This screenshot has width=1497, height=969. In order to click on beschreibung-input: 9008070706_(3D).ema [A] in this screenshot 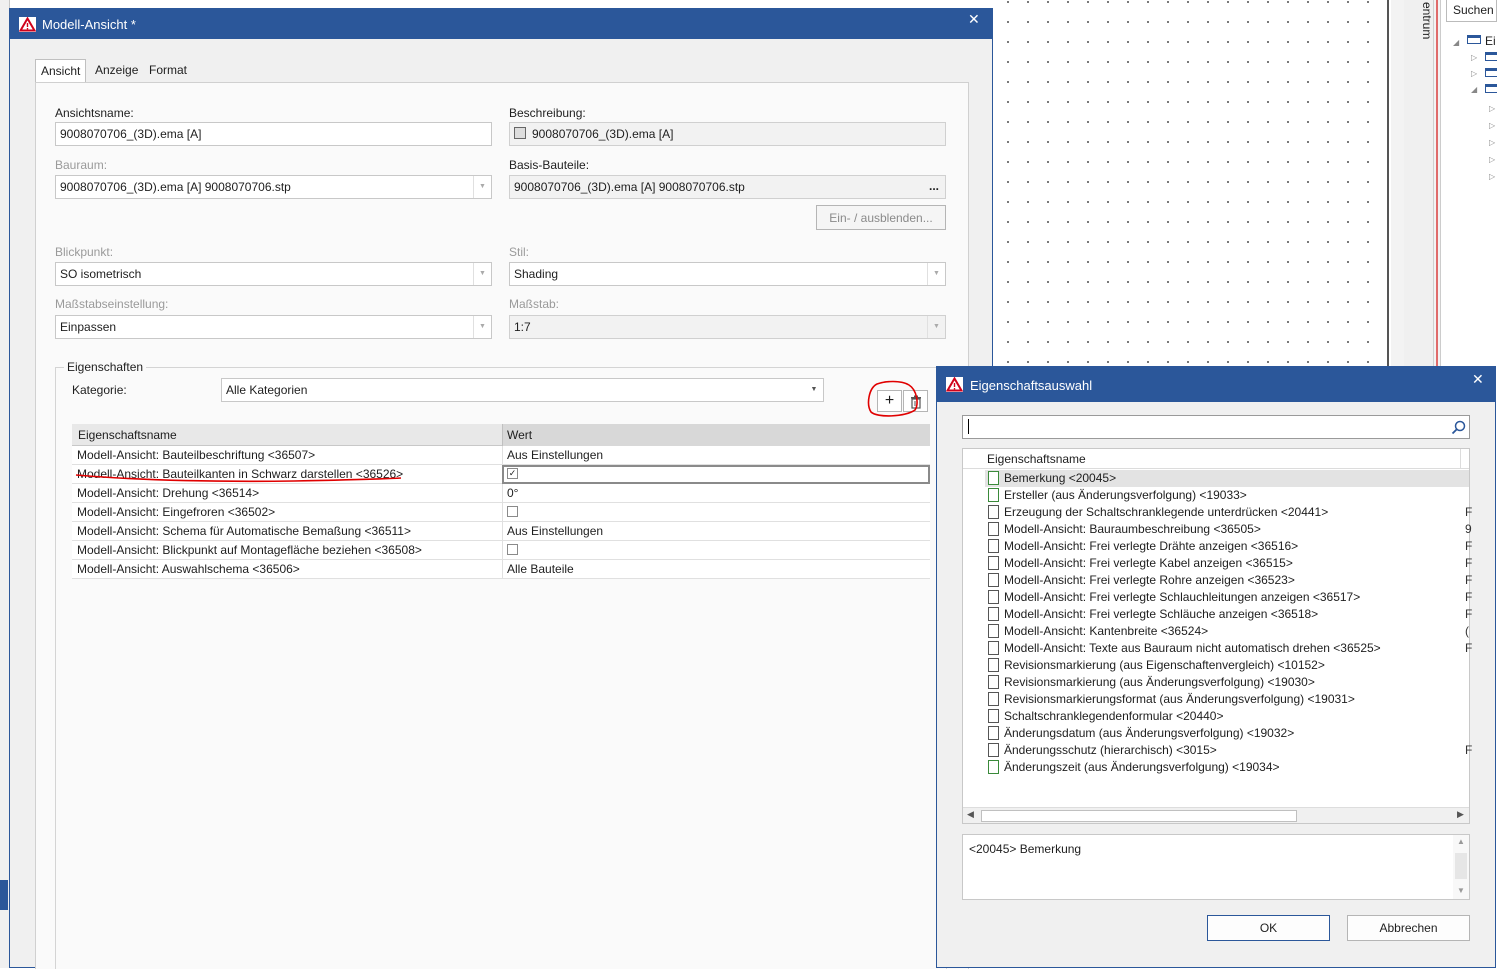, I will do `click(727, 134)`.